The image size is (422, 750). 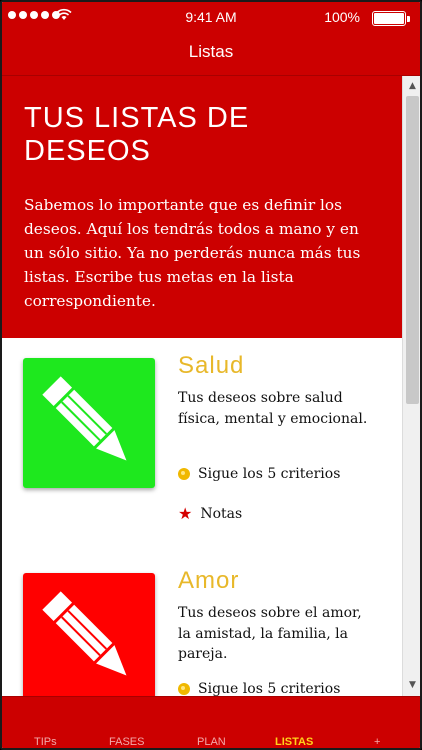 I want to click on tab-bar: TIPs FASES PLAN LISTAS +, so click(x=211, y=722).